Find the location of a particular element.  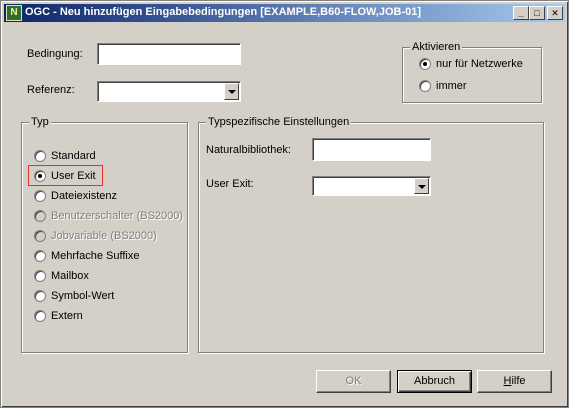

radio-label: immer is located at coordinates (451, 86).